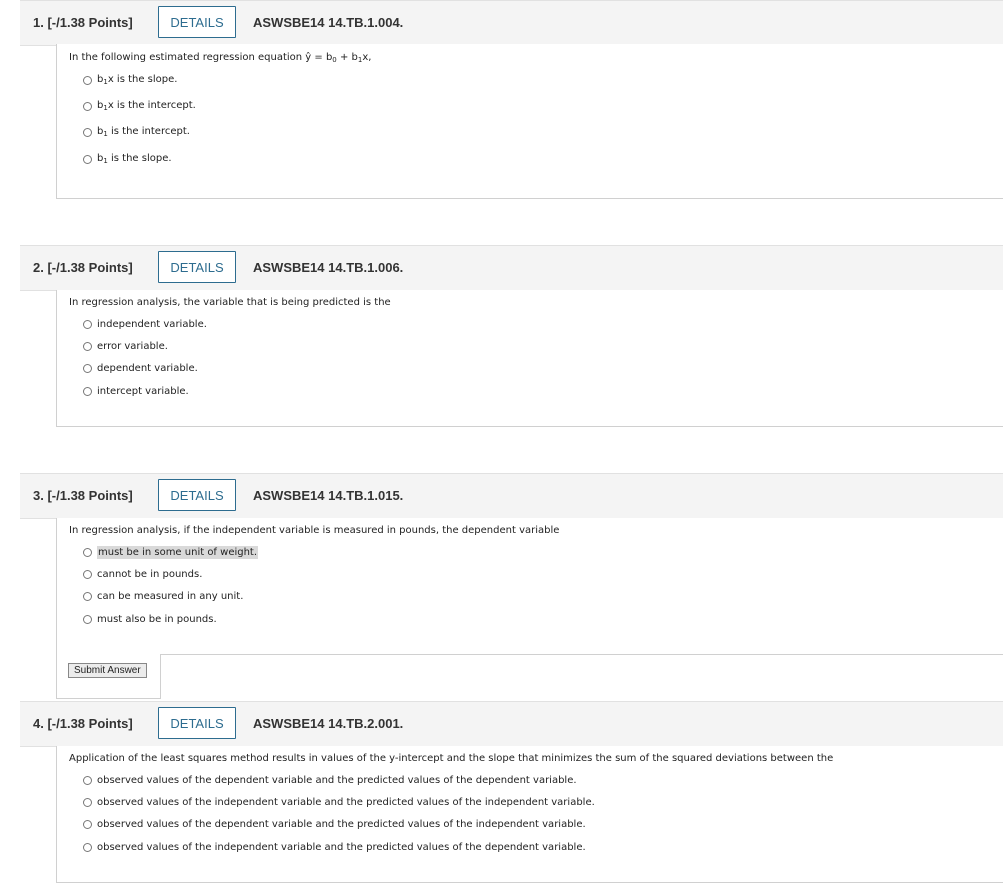 The height and width of the screenshot is (889, 1003). I want to click on option-label: b1 is the intercept., so click(143, 132).